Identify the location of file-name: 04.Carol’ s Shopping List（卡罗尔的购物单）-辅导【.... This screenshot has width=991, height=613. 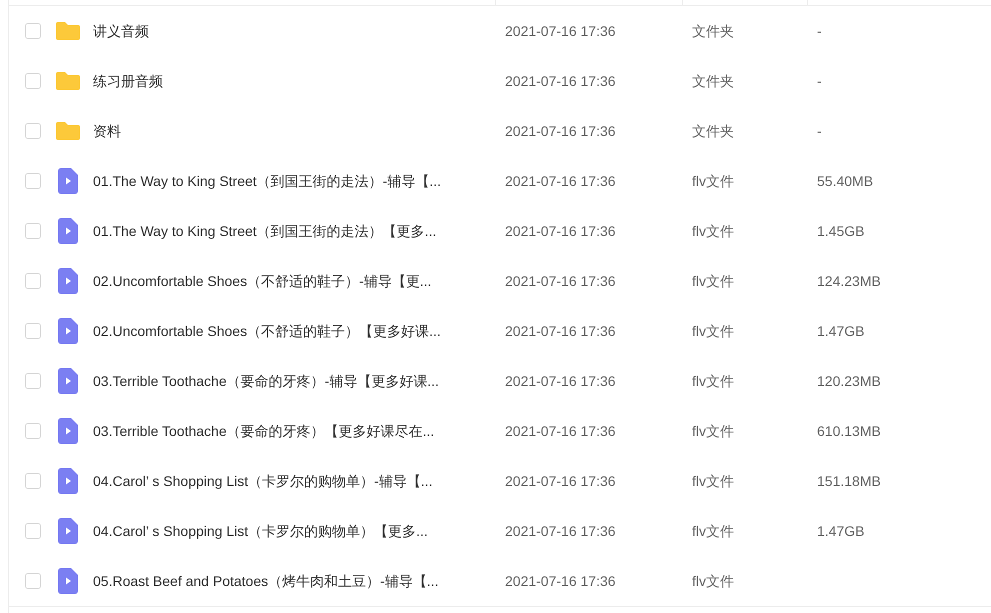
(262, 481).